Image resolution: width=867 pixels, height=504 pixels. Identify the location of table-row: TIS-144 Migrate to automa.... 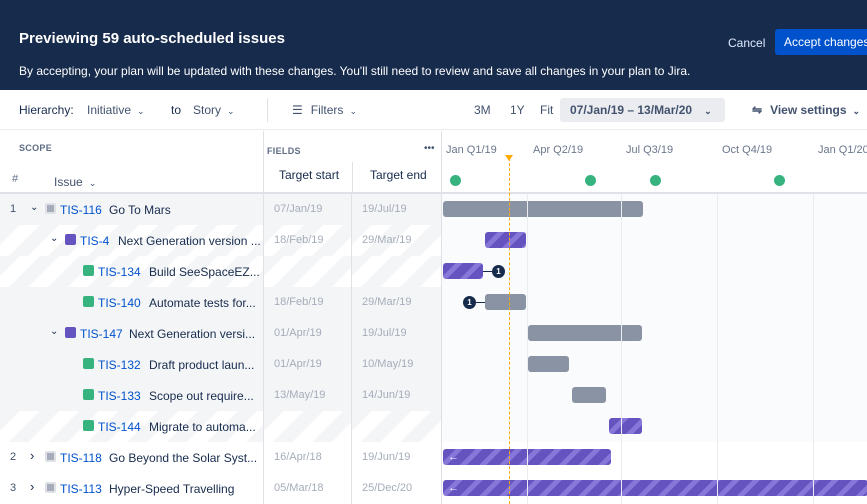
(433, 426).